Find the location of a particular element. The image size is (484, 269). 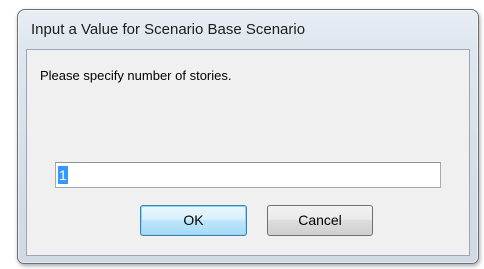

dialog-title: Input a Value for Scenario Base Scenario is located at coordinates (168, 29).